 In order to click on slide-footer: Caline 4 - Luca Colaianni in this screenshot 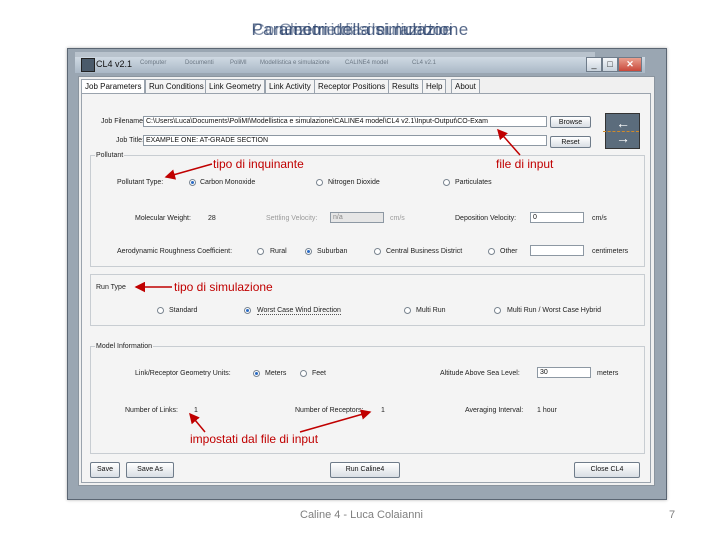, I will do `click(361, 515)`.